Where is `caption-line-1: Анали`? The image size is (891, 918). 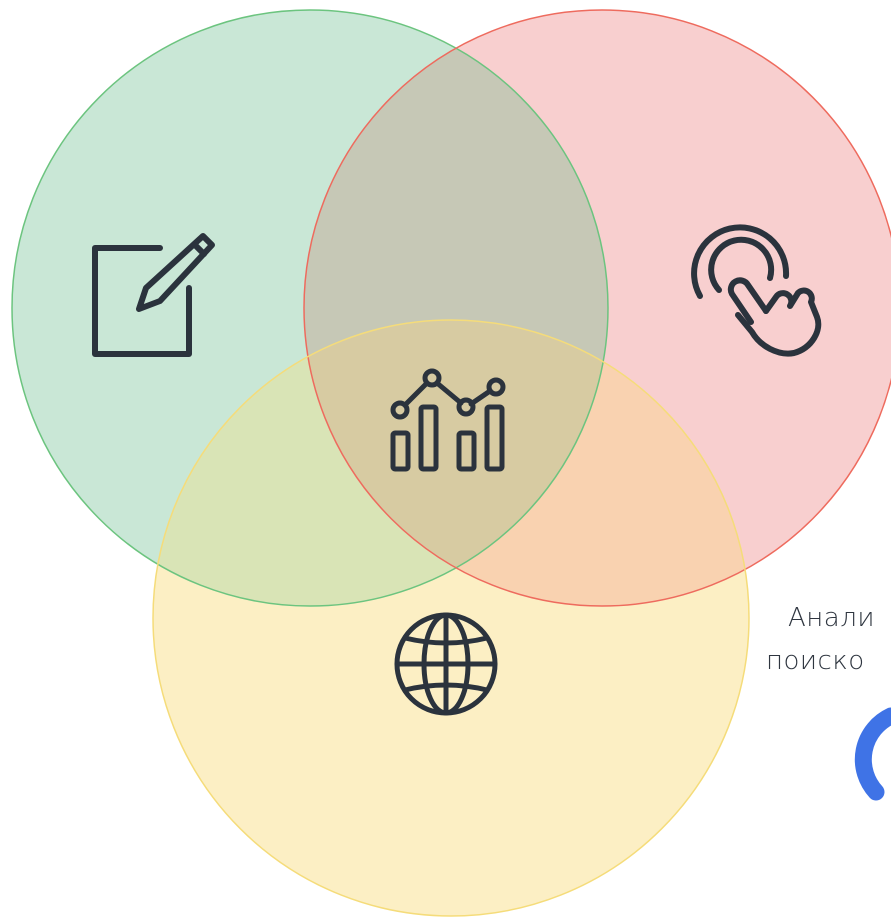 caption-line-1: Анали is located at coordinates (831, 618).